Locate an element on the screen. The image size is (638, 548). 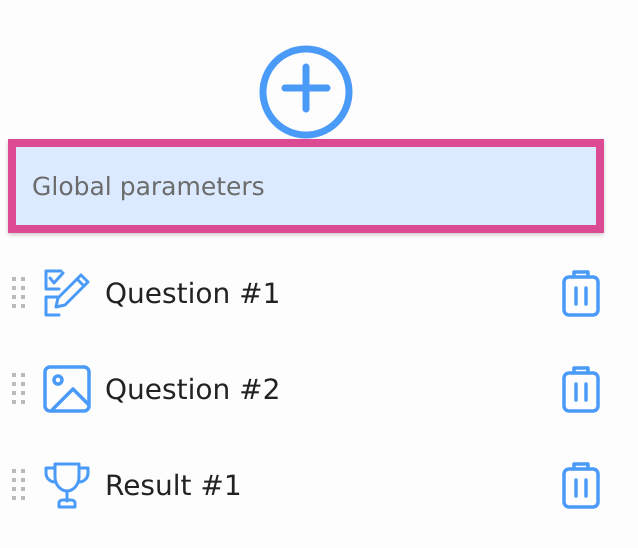
item-title: Question #1 is located at coordinates (333, 293).